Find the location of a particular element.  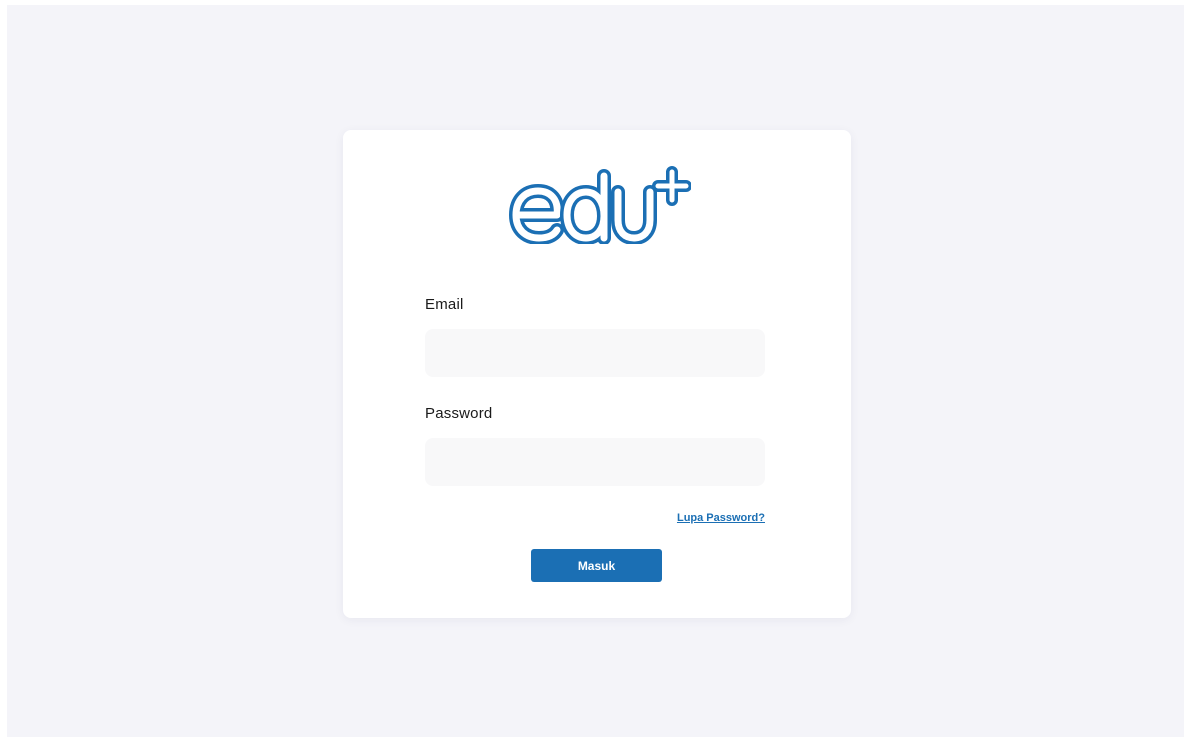

email-label: Email is located at coordinates (444, 304).